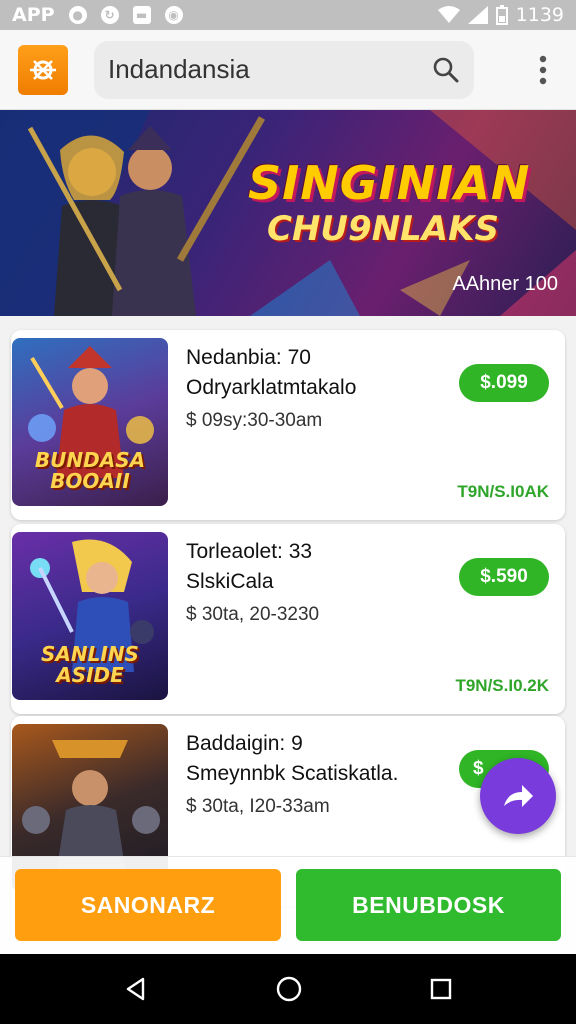 This screenshot has height=1024, width=576. I want to click on price-button: $.099, so click(504, 383).